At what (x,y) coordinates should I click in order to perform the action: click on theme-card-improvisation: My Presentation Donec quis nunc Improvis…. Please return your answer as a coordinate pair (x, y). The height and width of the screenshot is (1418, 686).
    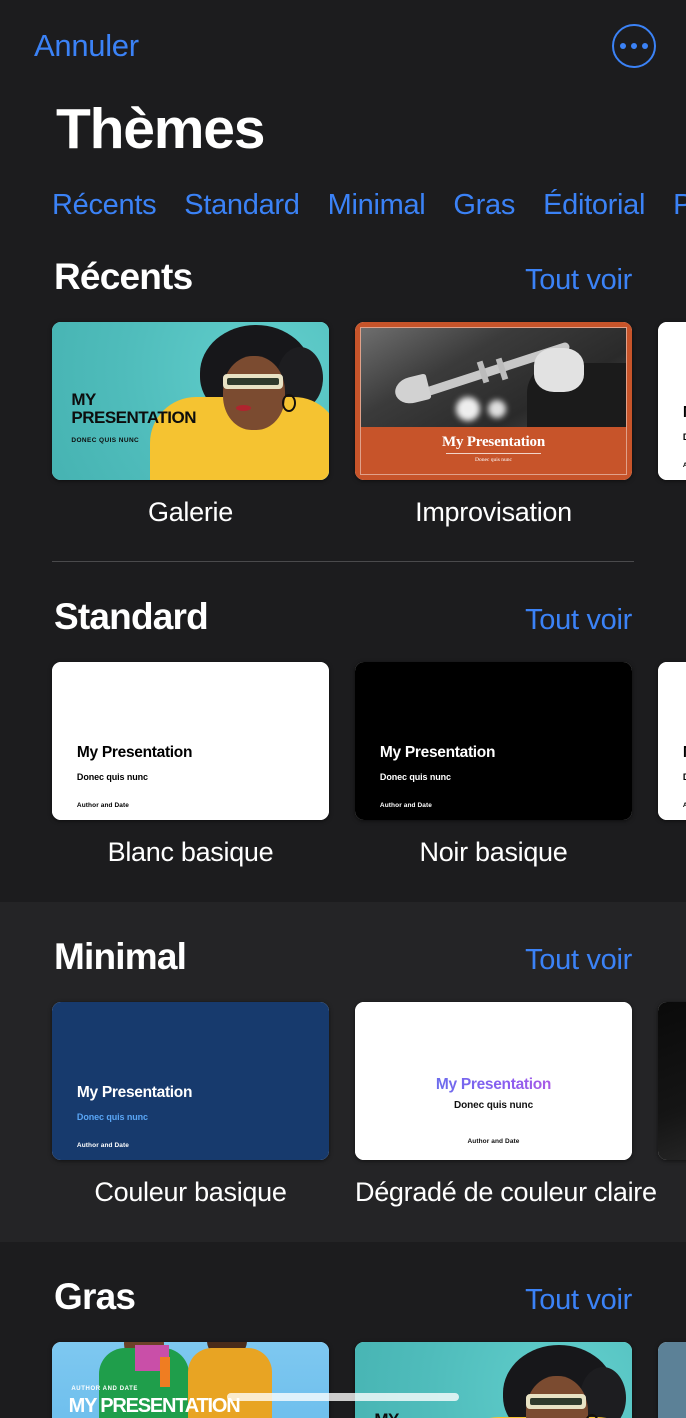
    Looking at the image, I should click on (493, 424).